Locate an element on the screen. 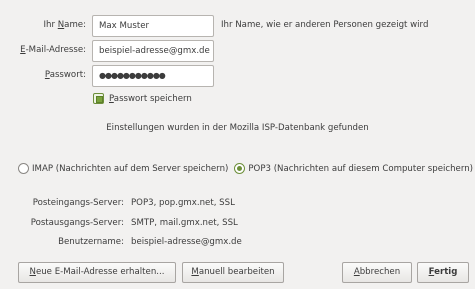 This screenshot has width=475, height=289. remember-password-label: Passwort speichern is located at coordinates (150, 99).